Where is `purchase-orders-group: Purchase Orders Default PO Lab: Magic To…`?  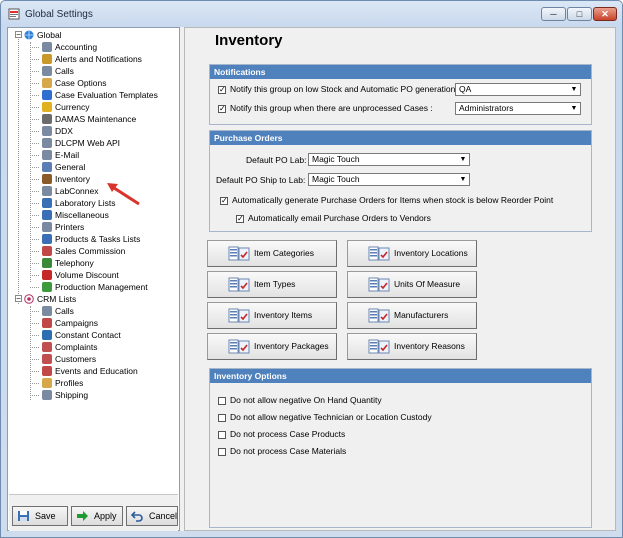
purchase-orders-group: Purchase Orders Default PO Lab: Magic To… is located at coordinates (400, 181).